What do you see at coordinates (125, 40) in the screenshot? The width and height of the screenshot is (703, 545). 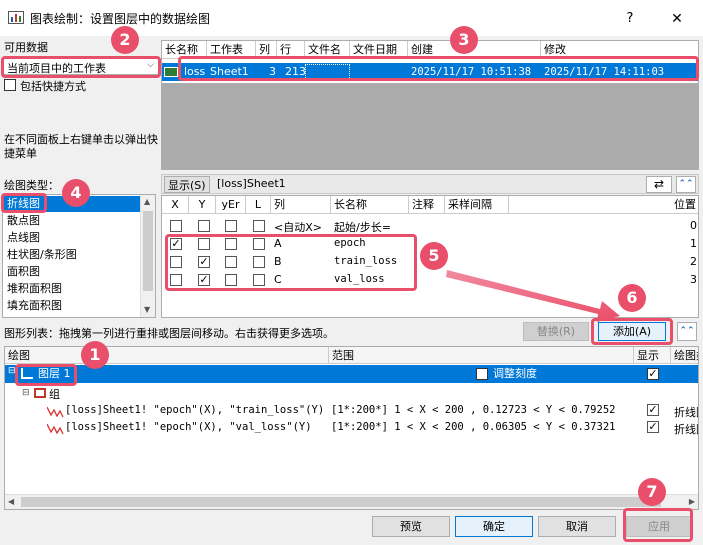 I see `callout-badge-2: 2` at bounding box center [125, 40].